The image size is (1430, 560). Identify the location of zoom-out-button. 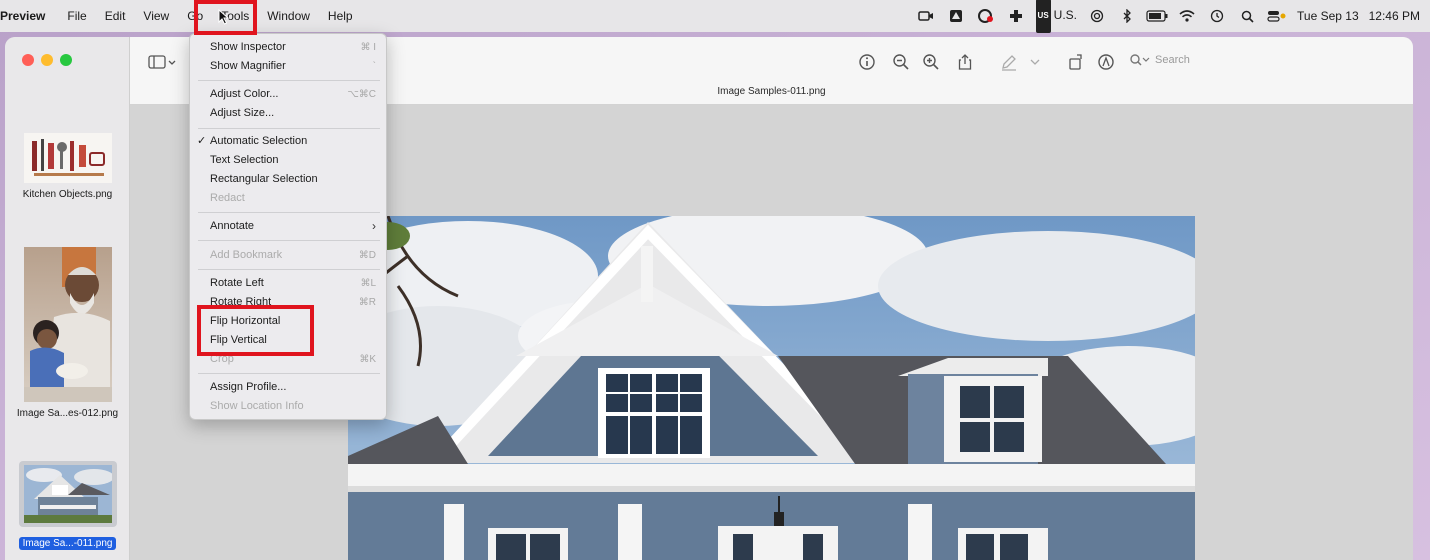
(901, 62).